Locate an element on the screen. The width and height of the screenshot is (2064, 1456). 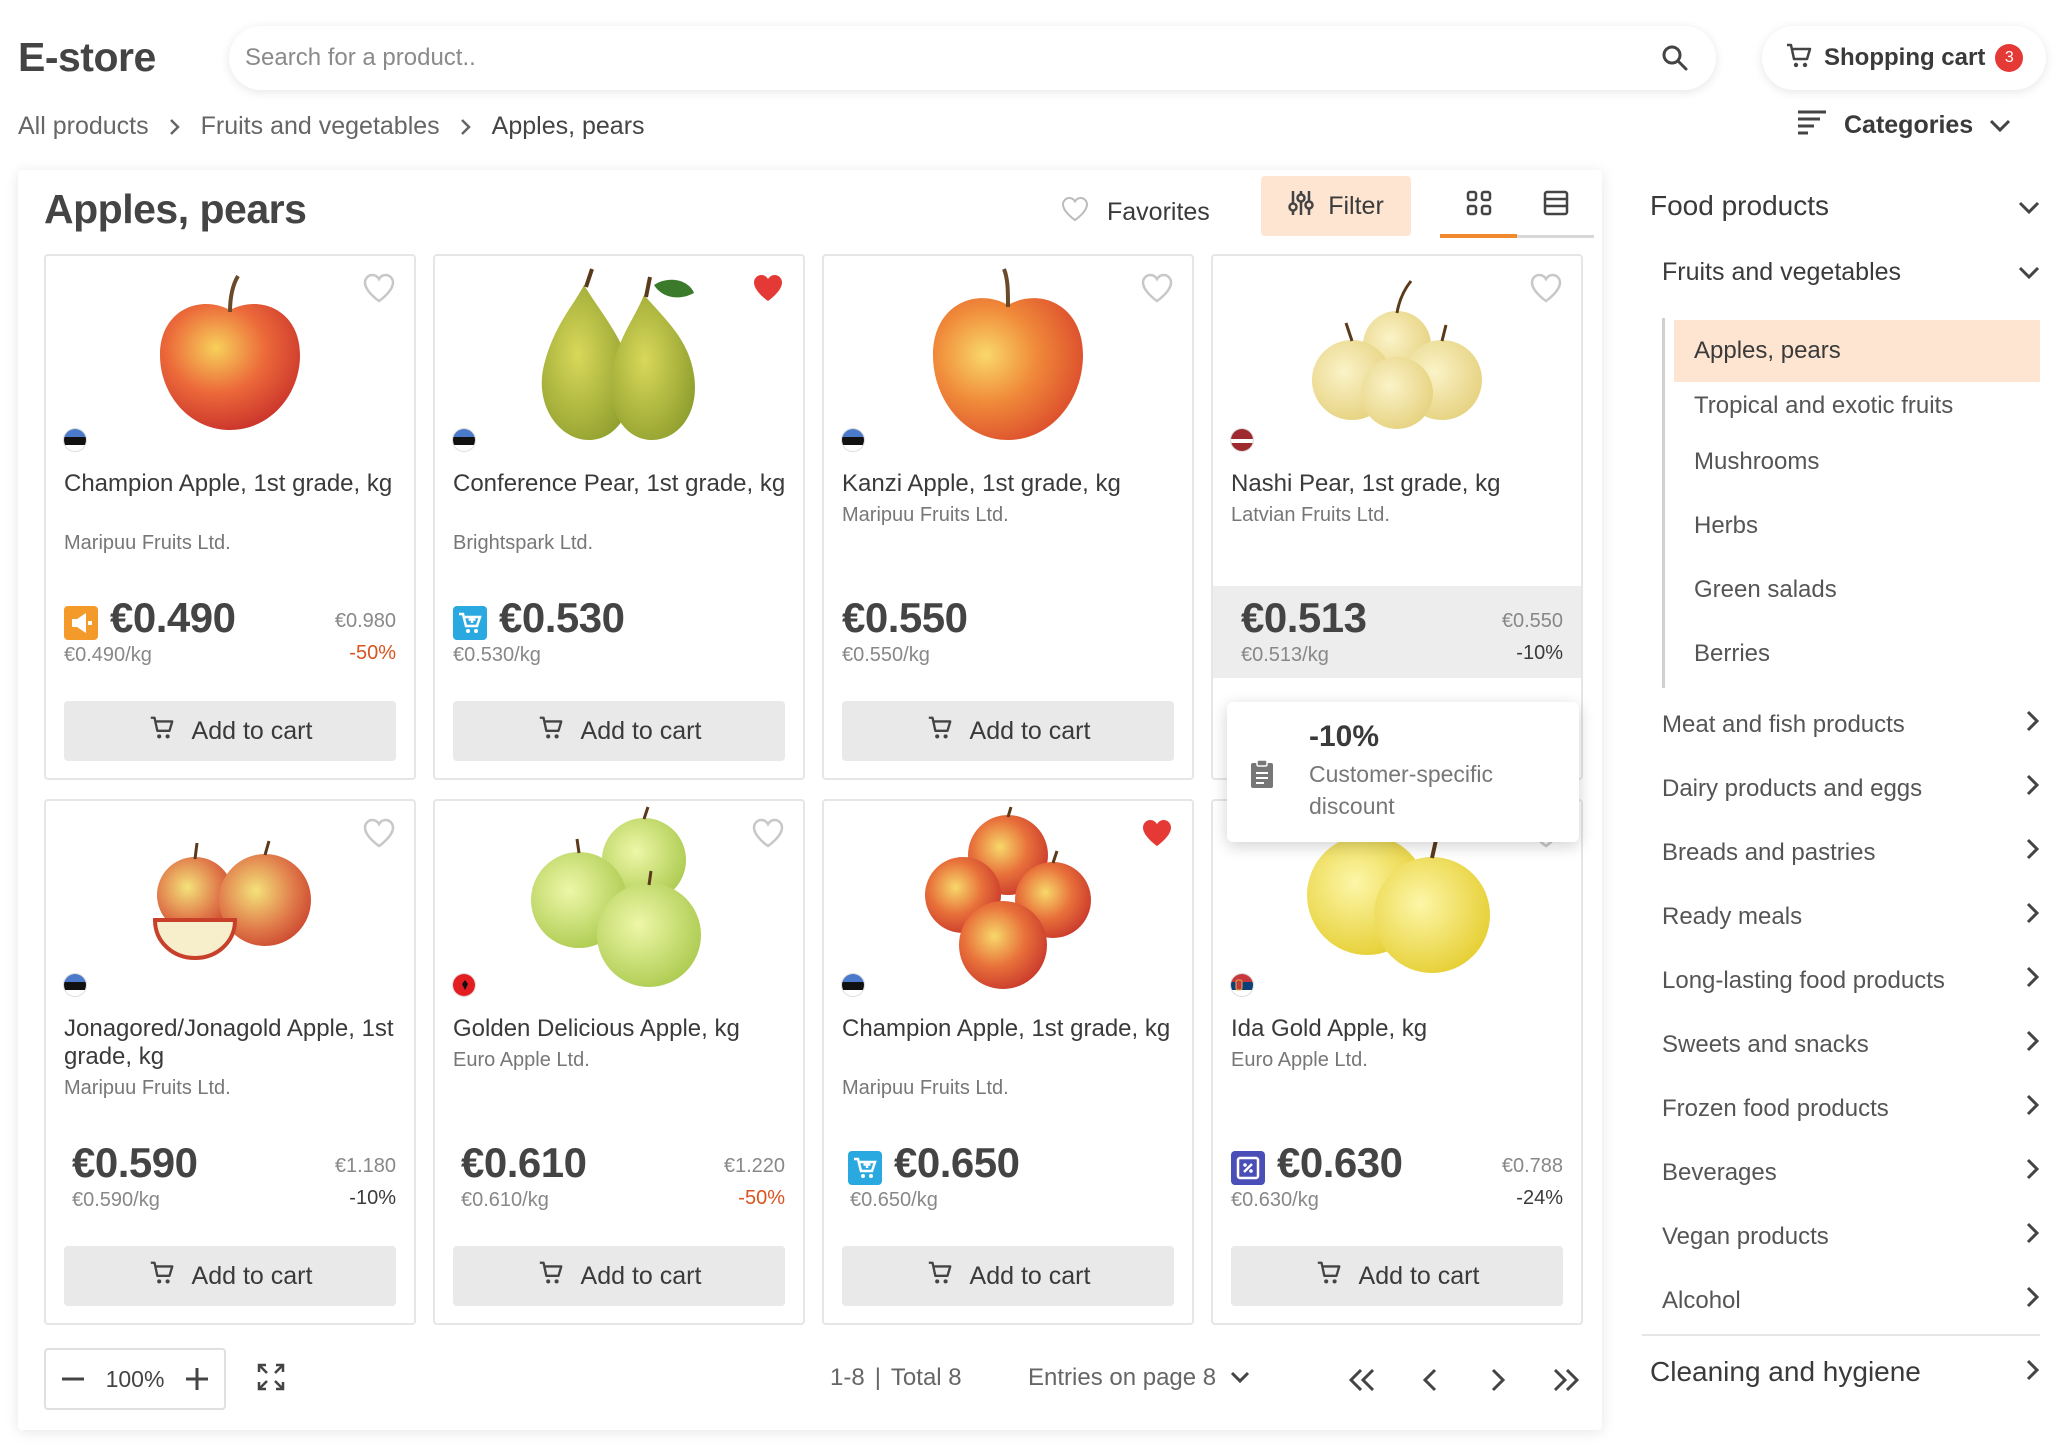
last-page-icon is located at coordinates (1566, 1380).